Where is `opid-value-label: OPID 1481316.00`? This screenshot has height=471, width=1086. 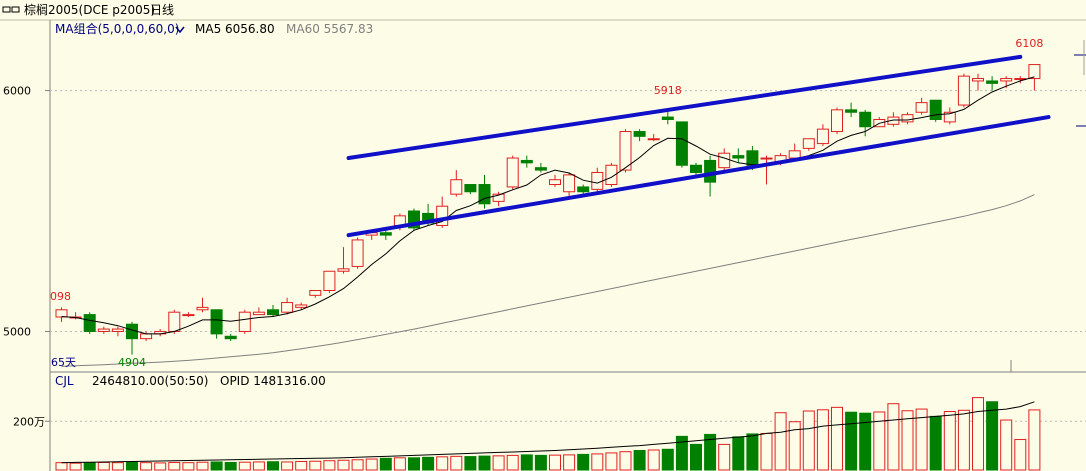 opid-value-label: OPID 1481316.00 is located at coordinates (273, 381).